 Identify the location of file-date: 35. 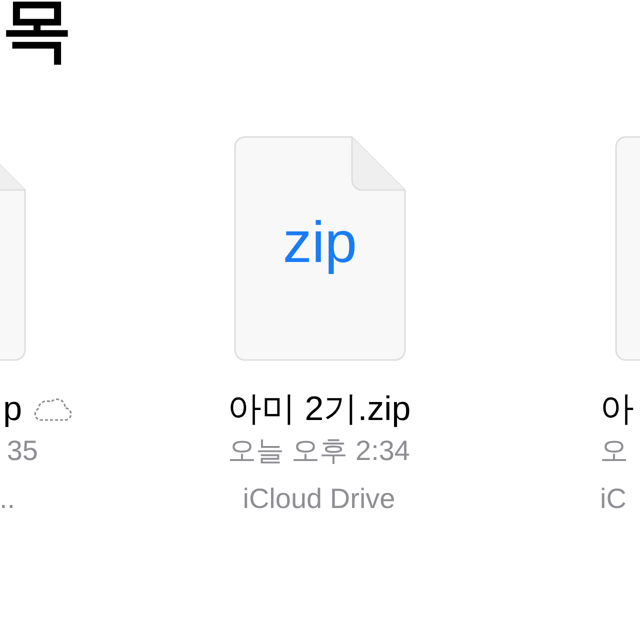
(22, 451).